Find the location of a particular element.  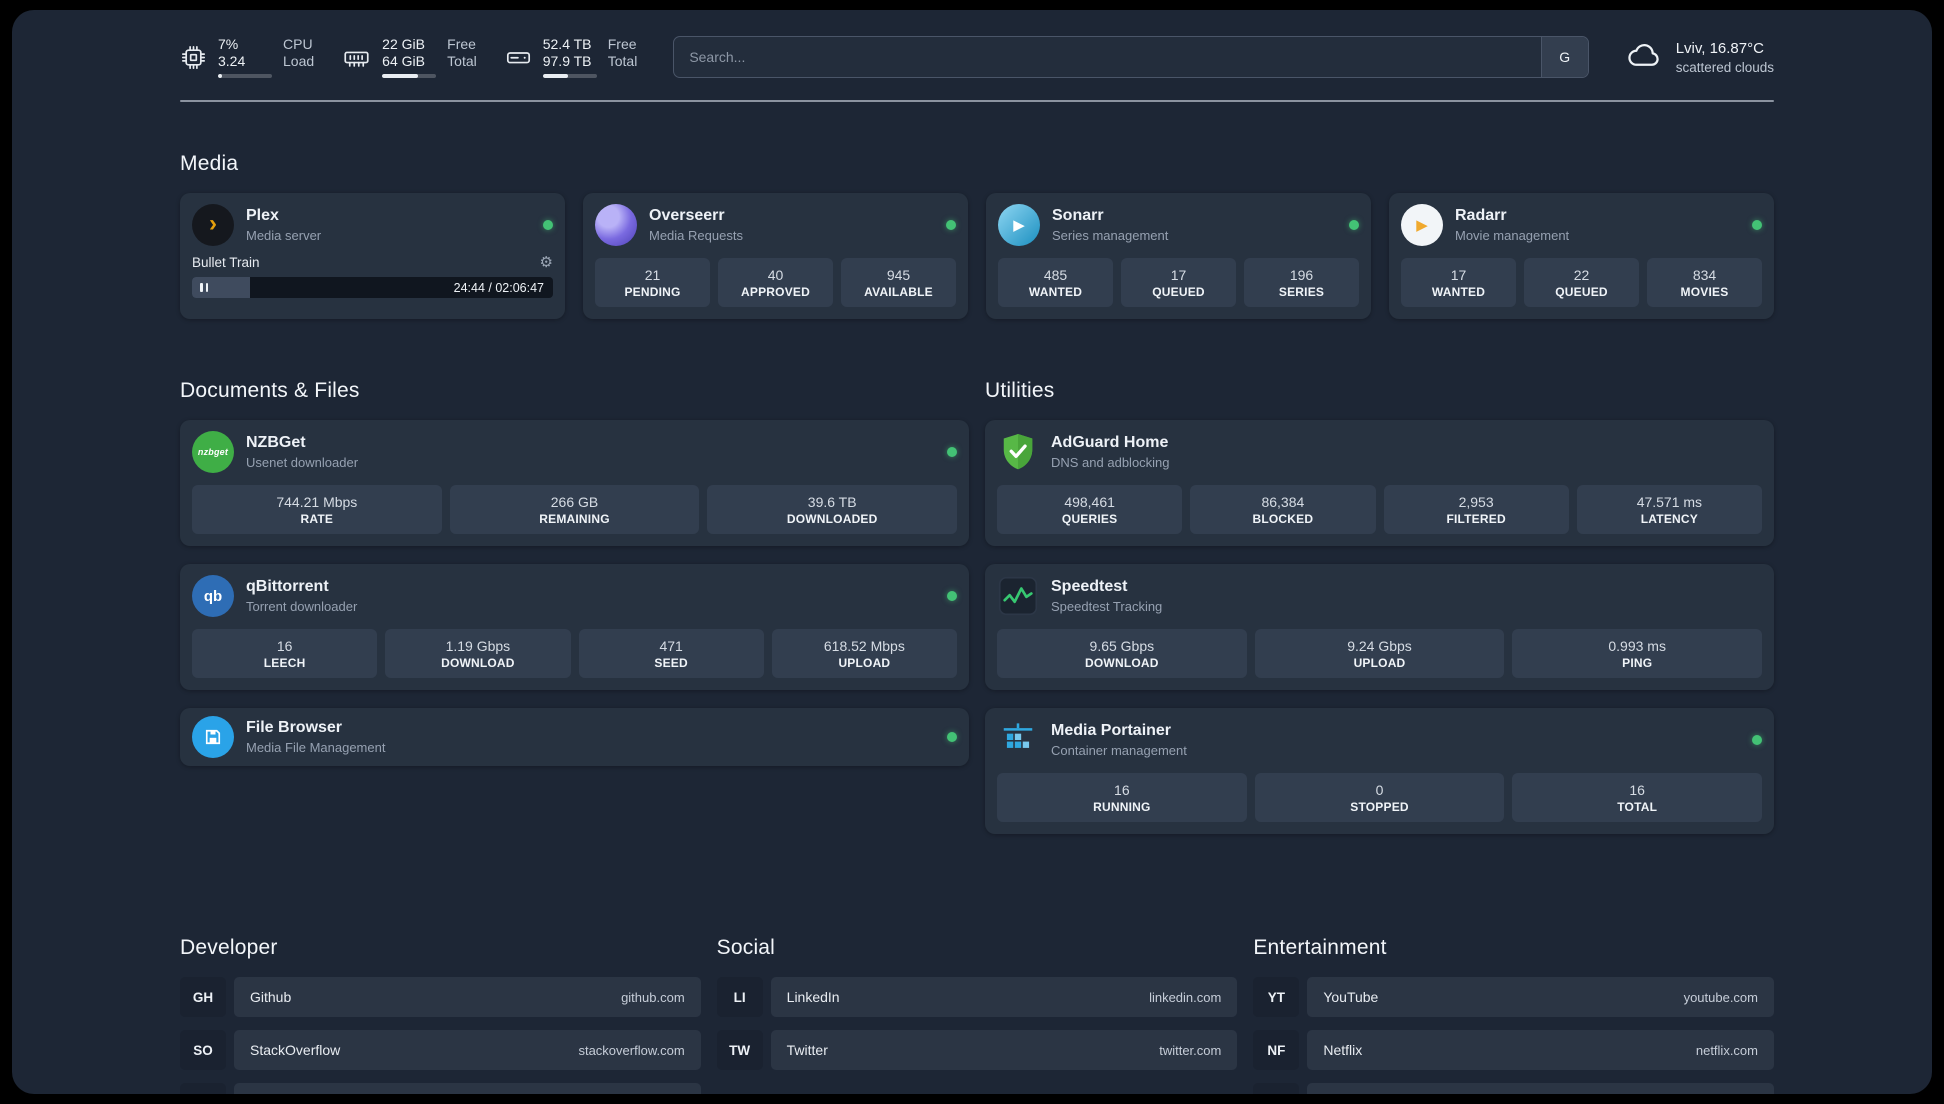

stats-row: 21 PENDING 40 APPROVED 945 AVAILABLE is located at coordinates (775, 283).